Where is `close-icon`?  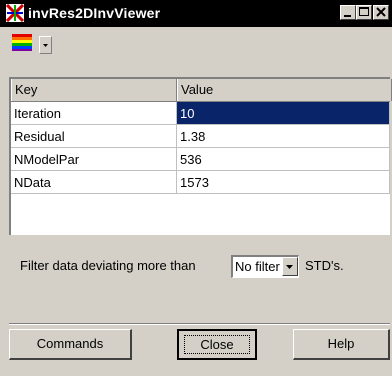 close-icon is located at coordinates (381, 12).